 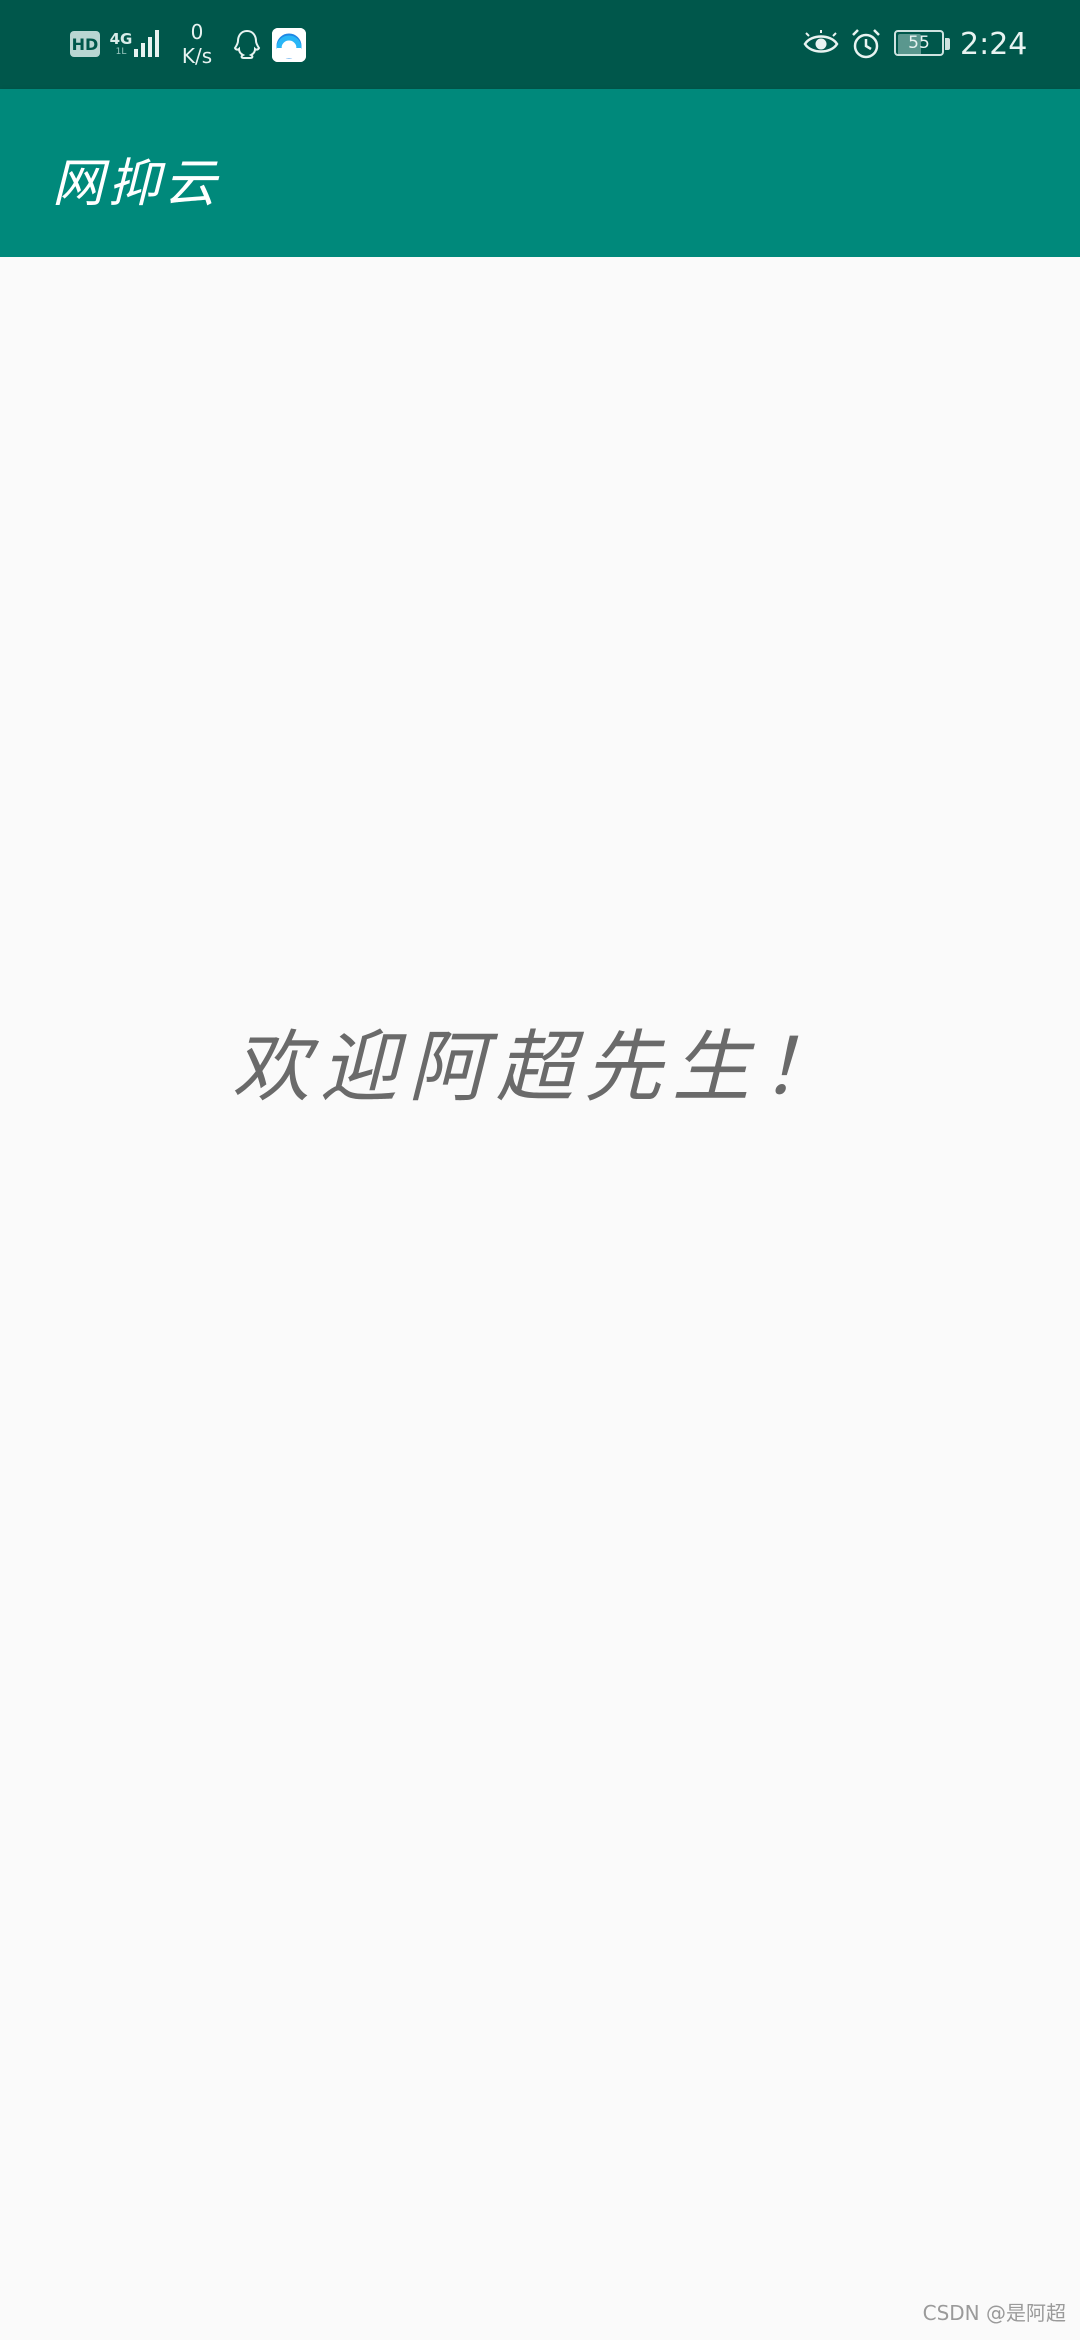 I want to click on watermark: CSDN @是阿超, so click(x=994, y=2313).